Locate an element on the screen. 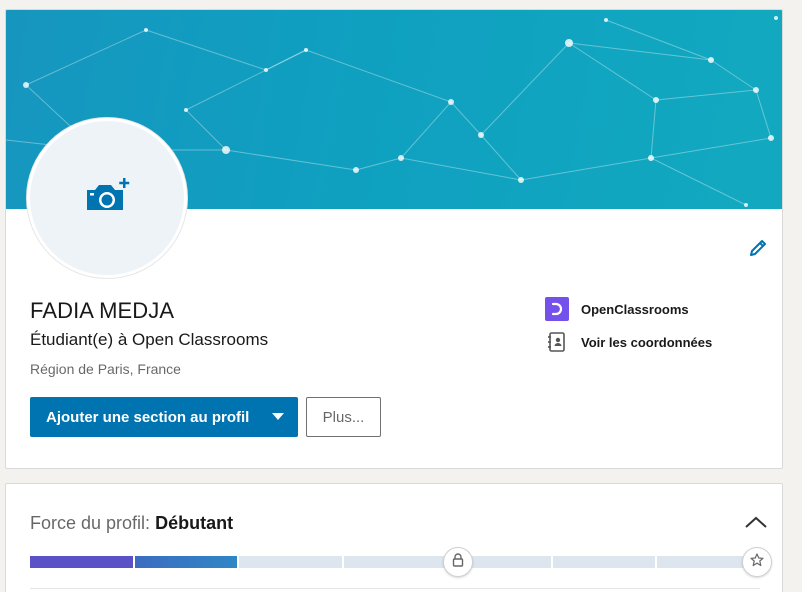 The height and width of the screenshot is (592, 802). profile-strength-level: Débutant is located at coordinates (194, 523).